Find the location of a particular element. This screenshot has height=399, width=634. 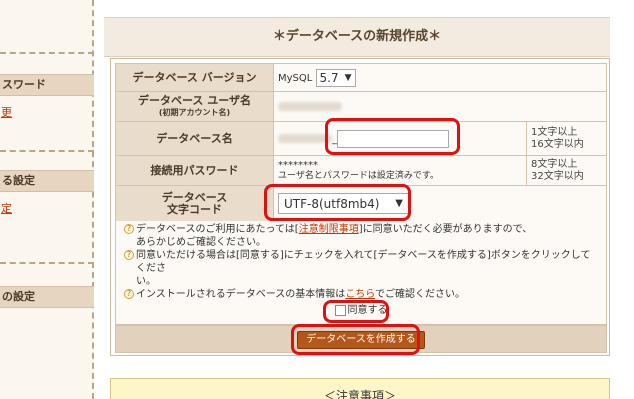

password-cell: ******** ユーザ名とパスワードは設定済みです。 is located at coordinates (400, 170).